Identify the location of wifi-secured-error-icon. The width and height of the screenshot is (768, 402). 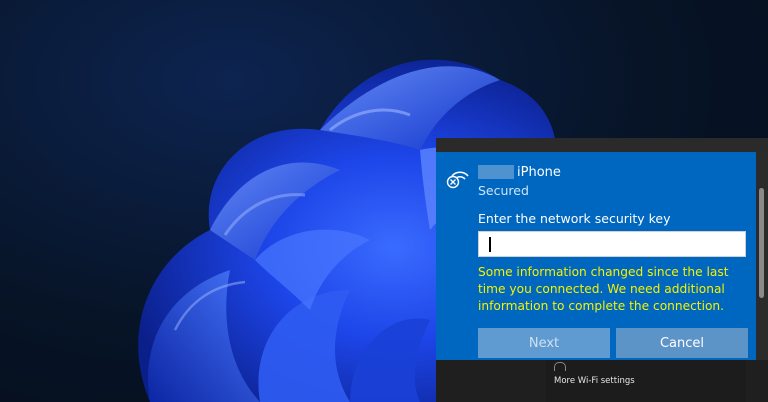
(457, 180).